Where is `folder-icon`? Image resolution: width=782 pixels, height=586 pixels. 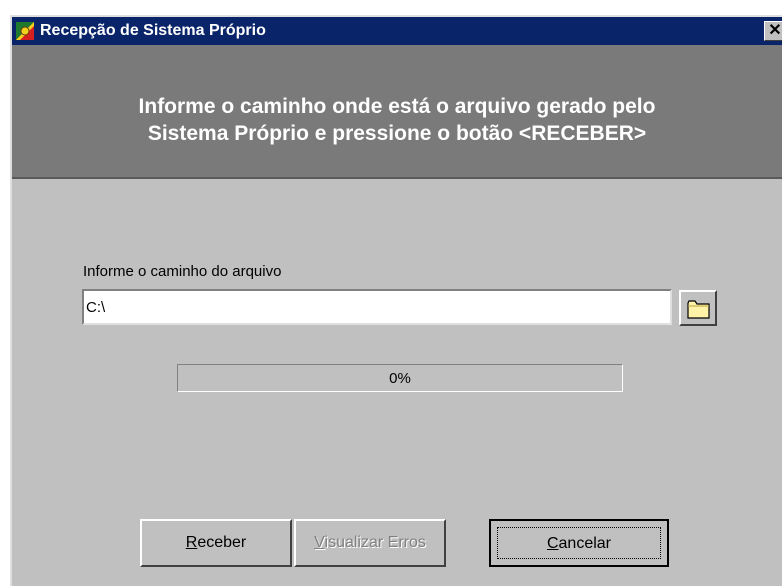
folder-icon is located at coordinates (698, 309).